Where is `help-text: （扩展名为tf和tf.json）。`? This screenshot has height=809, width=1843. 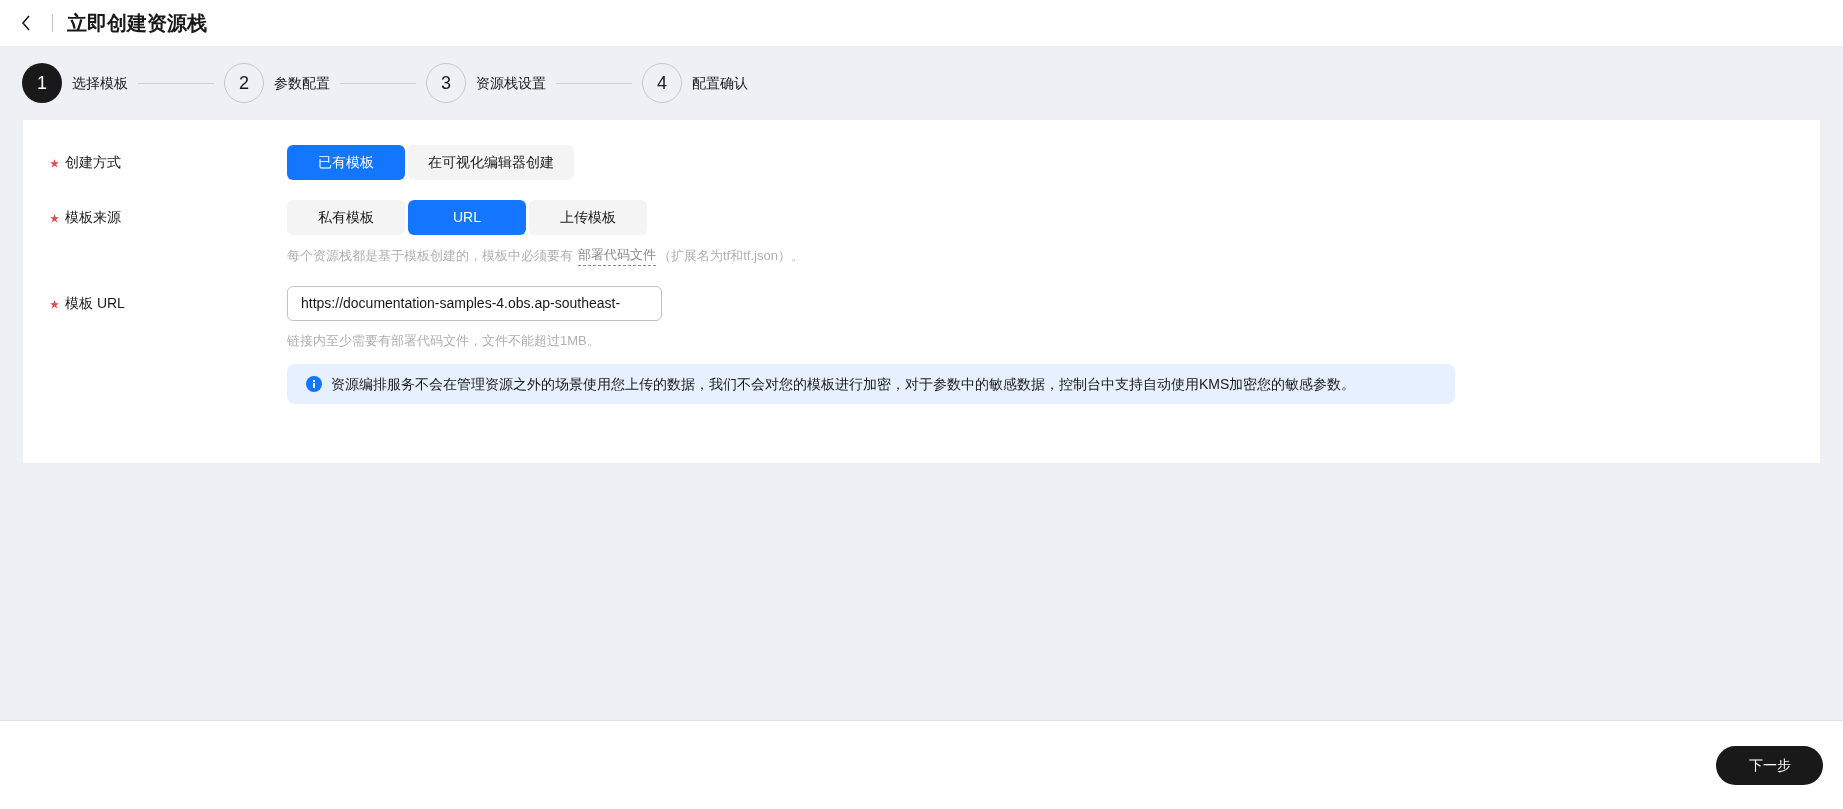 help-text: （扩展名为tf和tf.json）。 is located at coordinates (731, 255).